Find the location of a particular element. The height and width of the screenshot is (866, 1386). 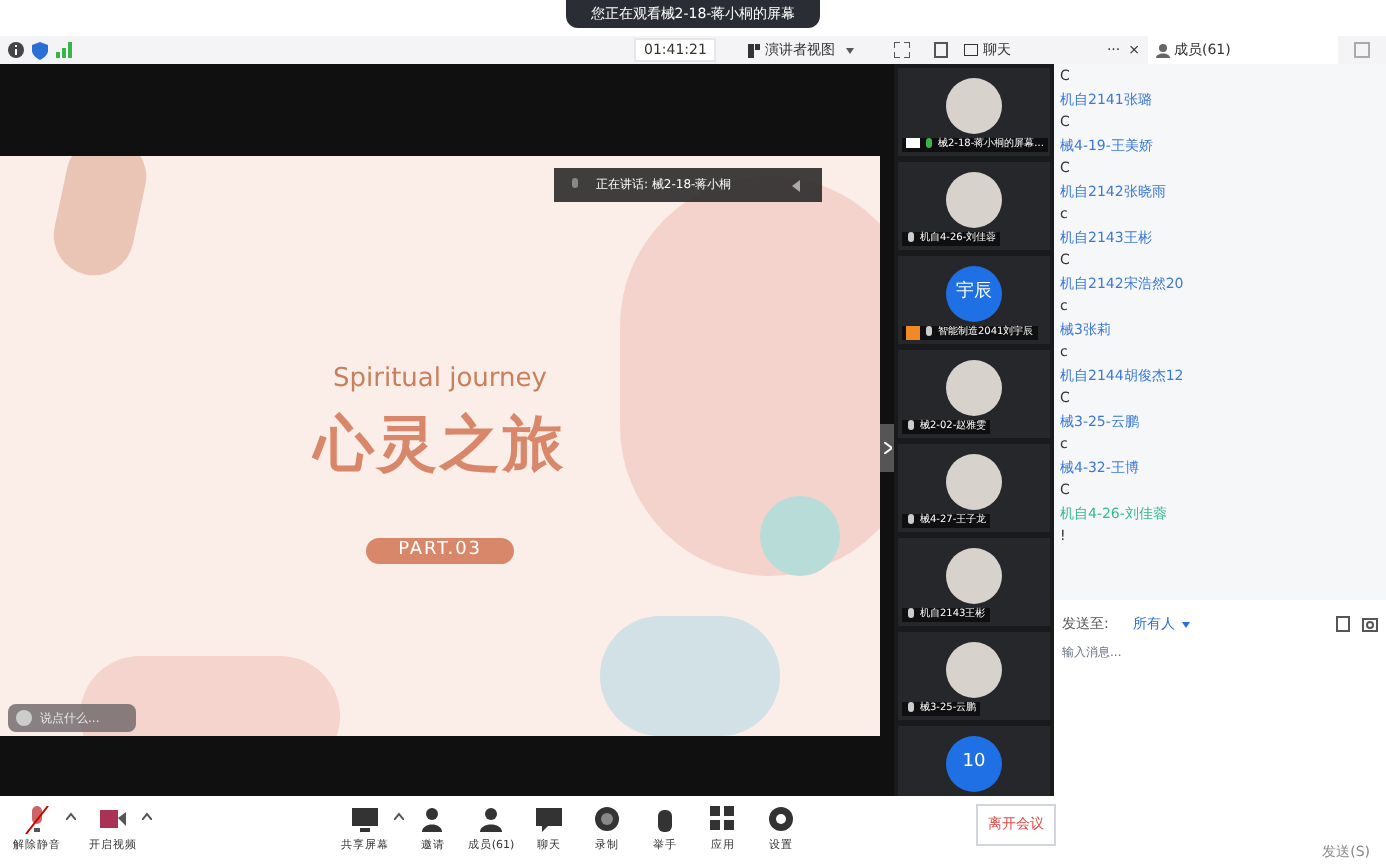

slide-subtitle: Spiritual journey is located at coordinates (440, 380).